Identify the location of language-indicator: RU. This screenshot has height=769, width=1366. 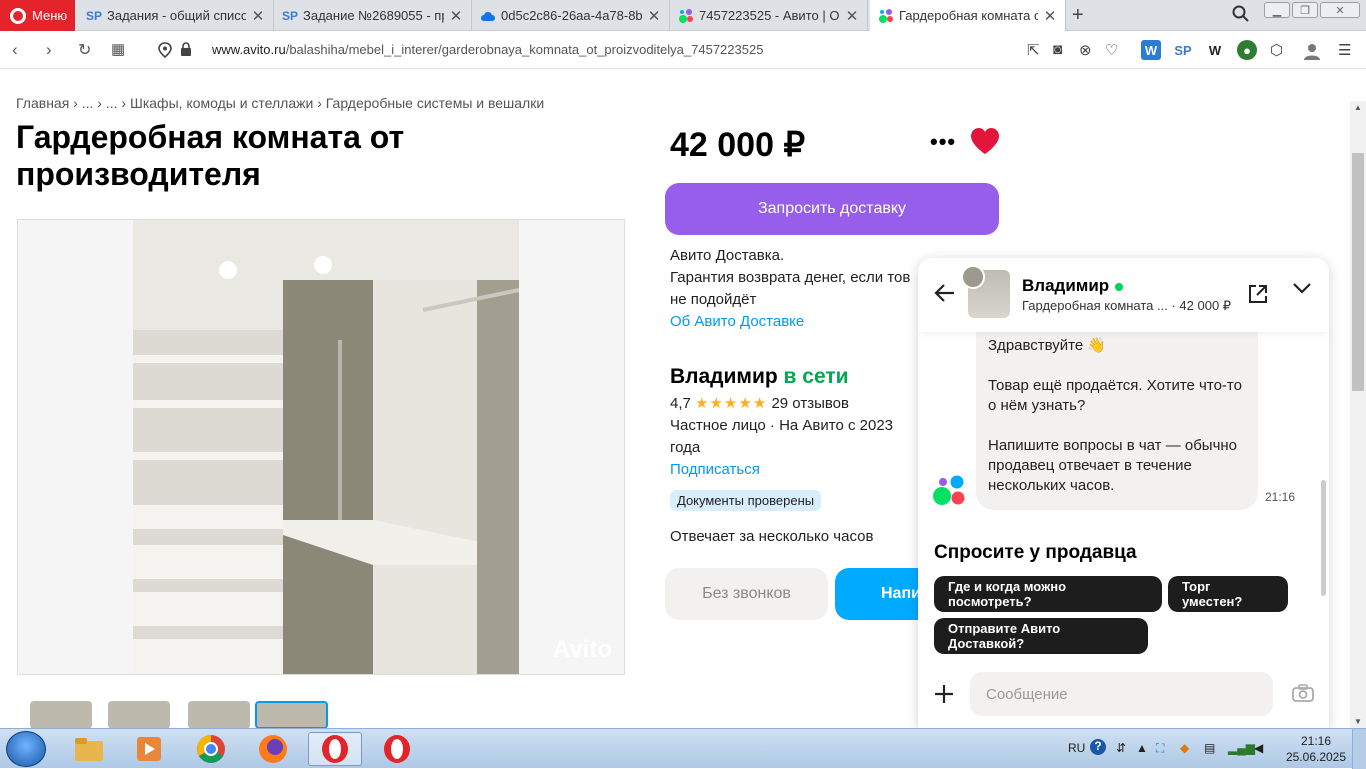
(1076, 748).